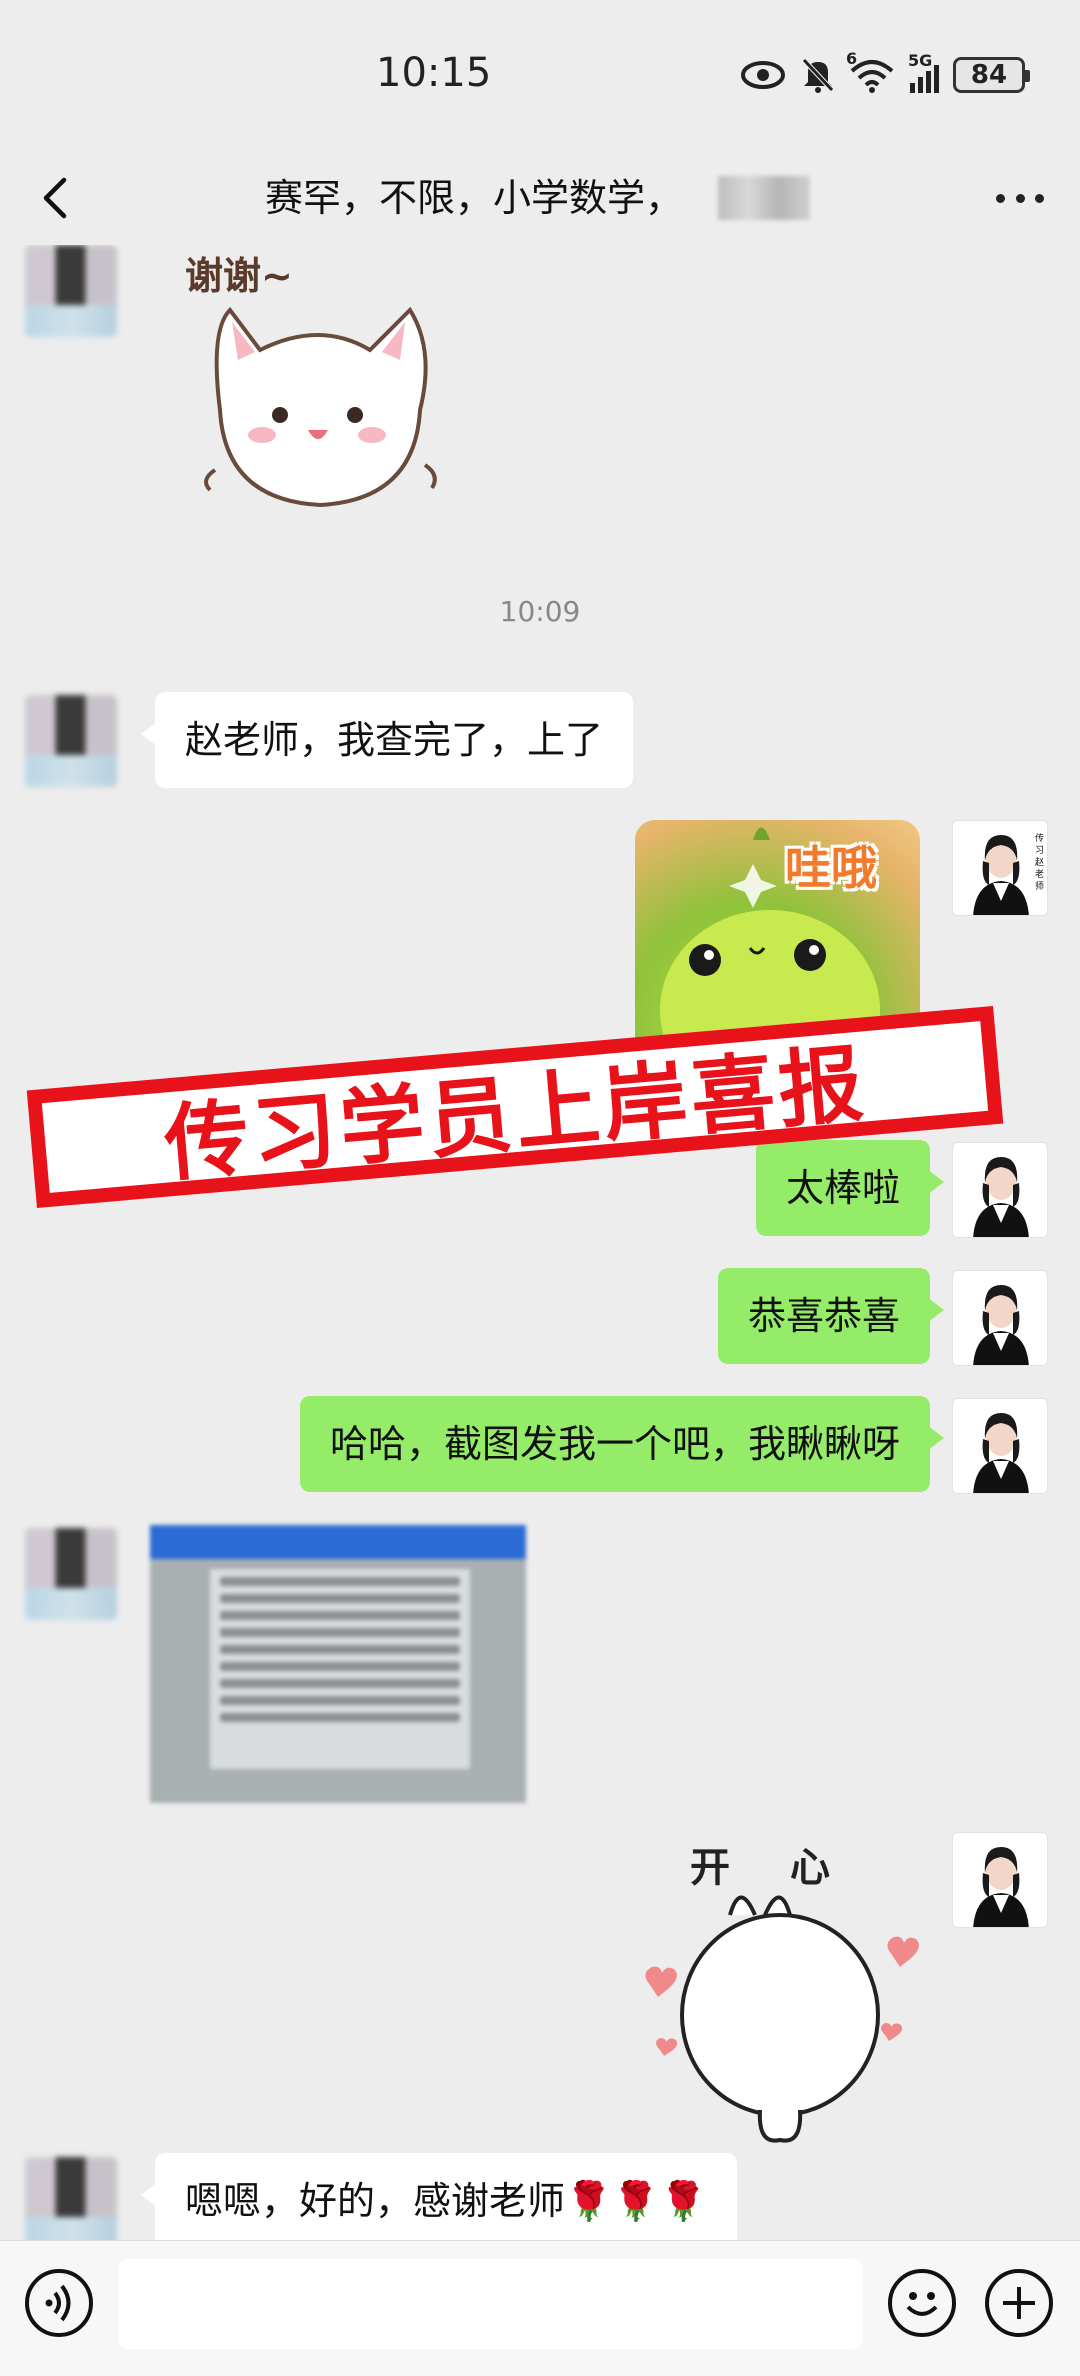  I want to click on happy-sticker: 开心, so click(780, 1990).